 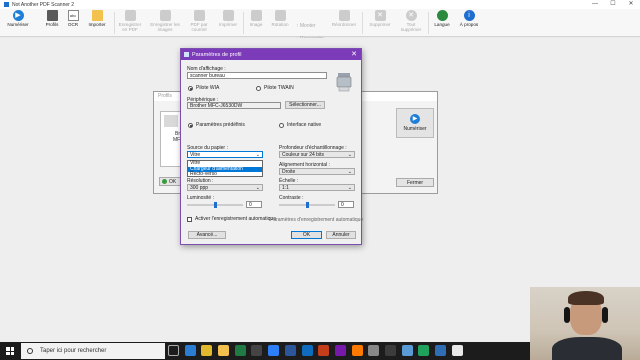 I want to click on predefined-settings-radio: Paramètres prédéfinis, so click(x=216, y=125).